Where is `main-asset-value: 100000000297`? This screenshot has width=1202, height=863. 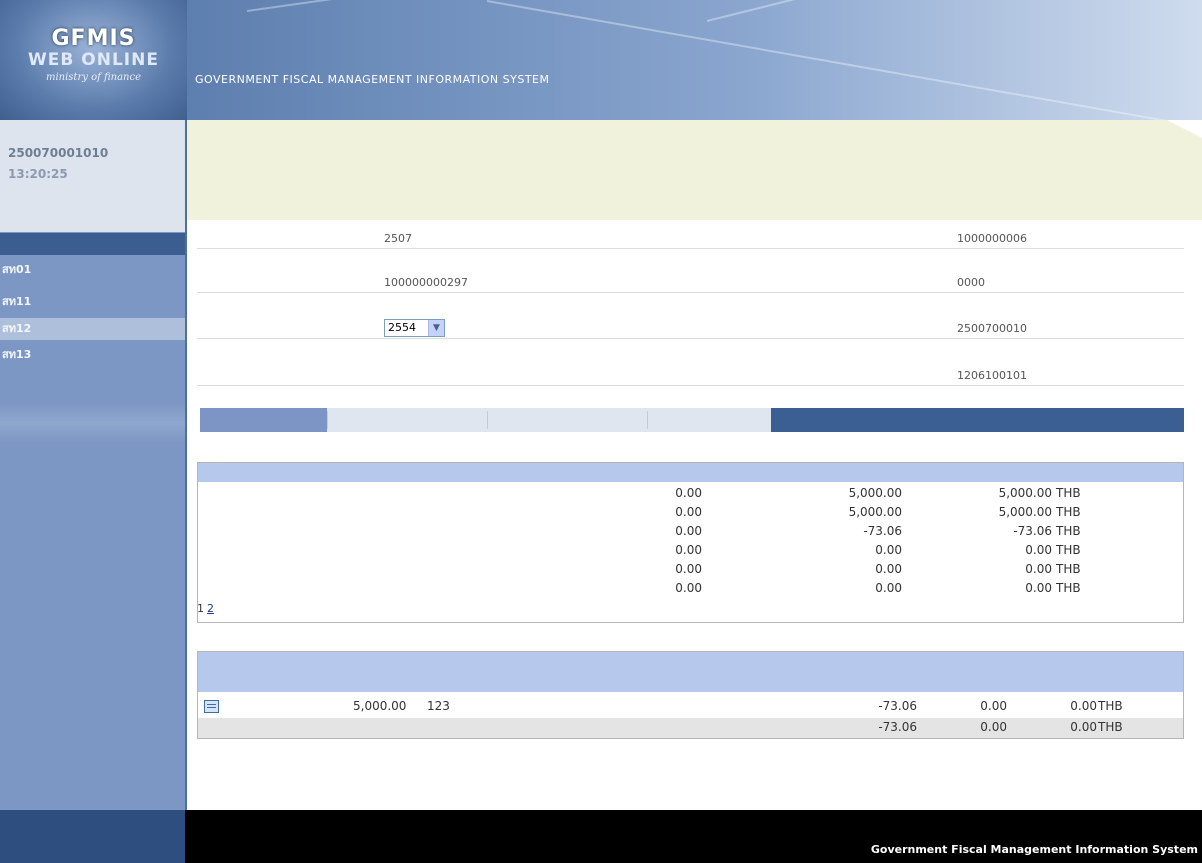
main-asset-value: 100000000297 is located at coordinates (426, 282).